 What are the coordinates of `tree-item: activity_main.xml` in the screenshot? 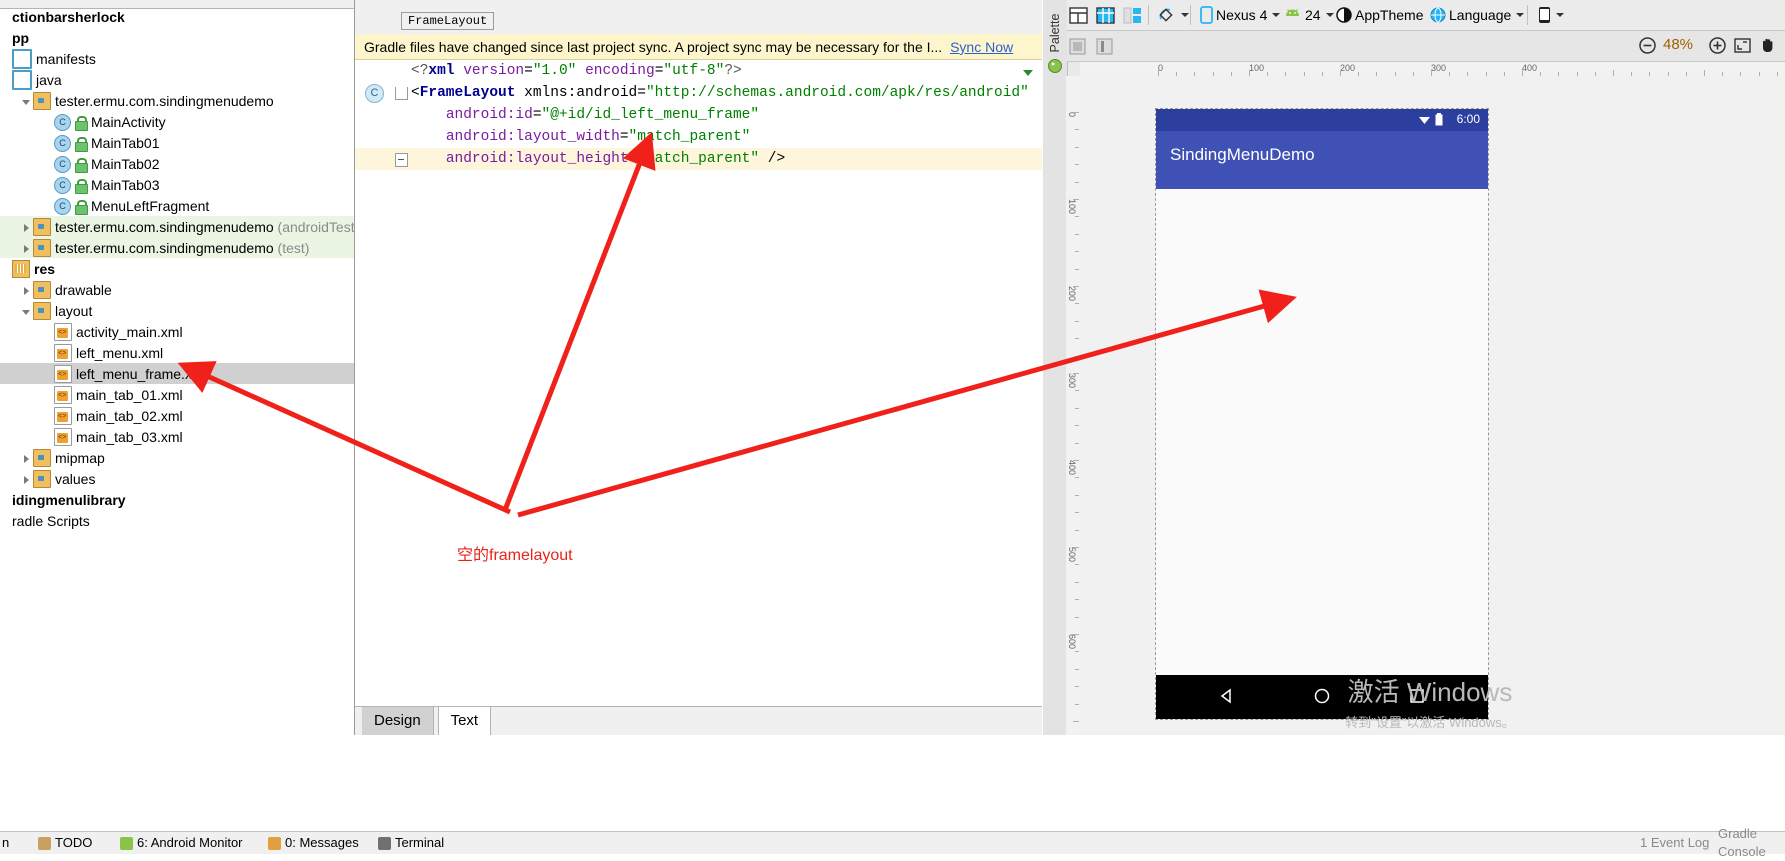 It's located at (177, 331).